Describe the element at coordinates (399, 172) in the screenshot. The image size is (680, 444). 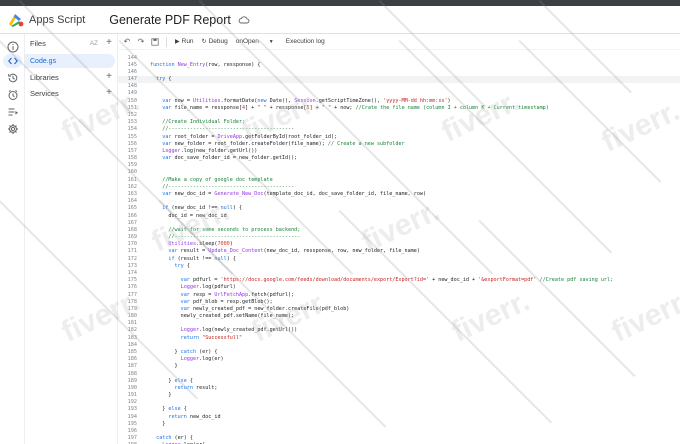
I see `code-line: 160` at that location.